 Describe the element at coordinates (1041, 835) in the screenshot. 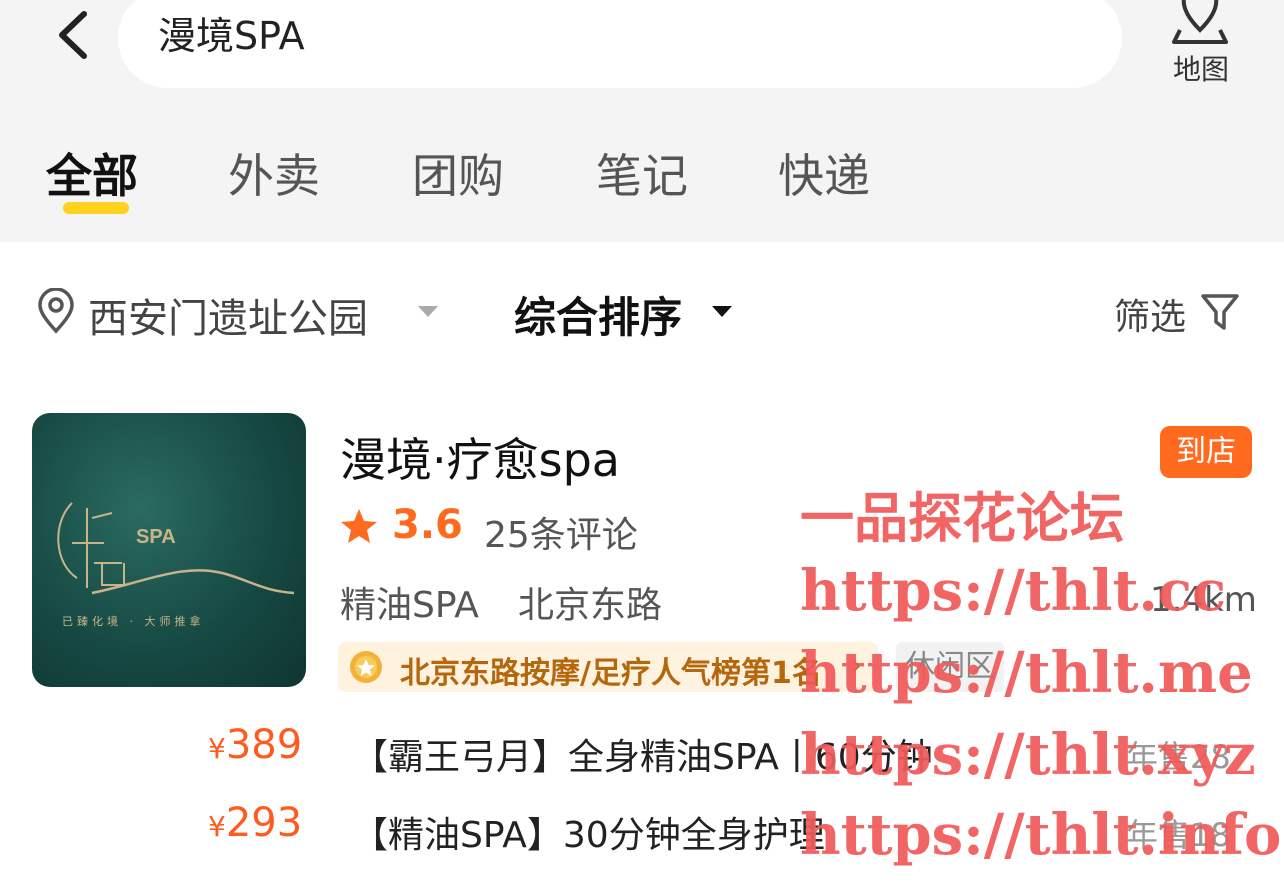

I see `watermark-url: https://thlt.info` at that location.